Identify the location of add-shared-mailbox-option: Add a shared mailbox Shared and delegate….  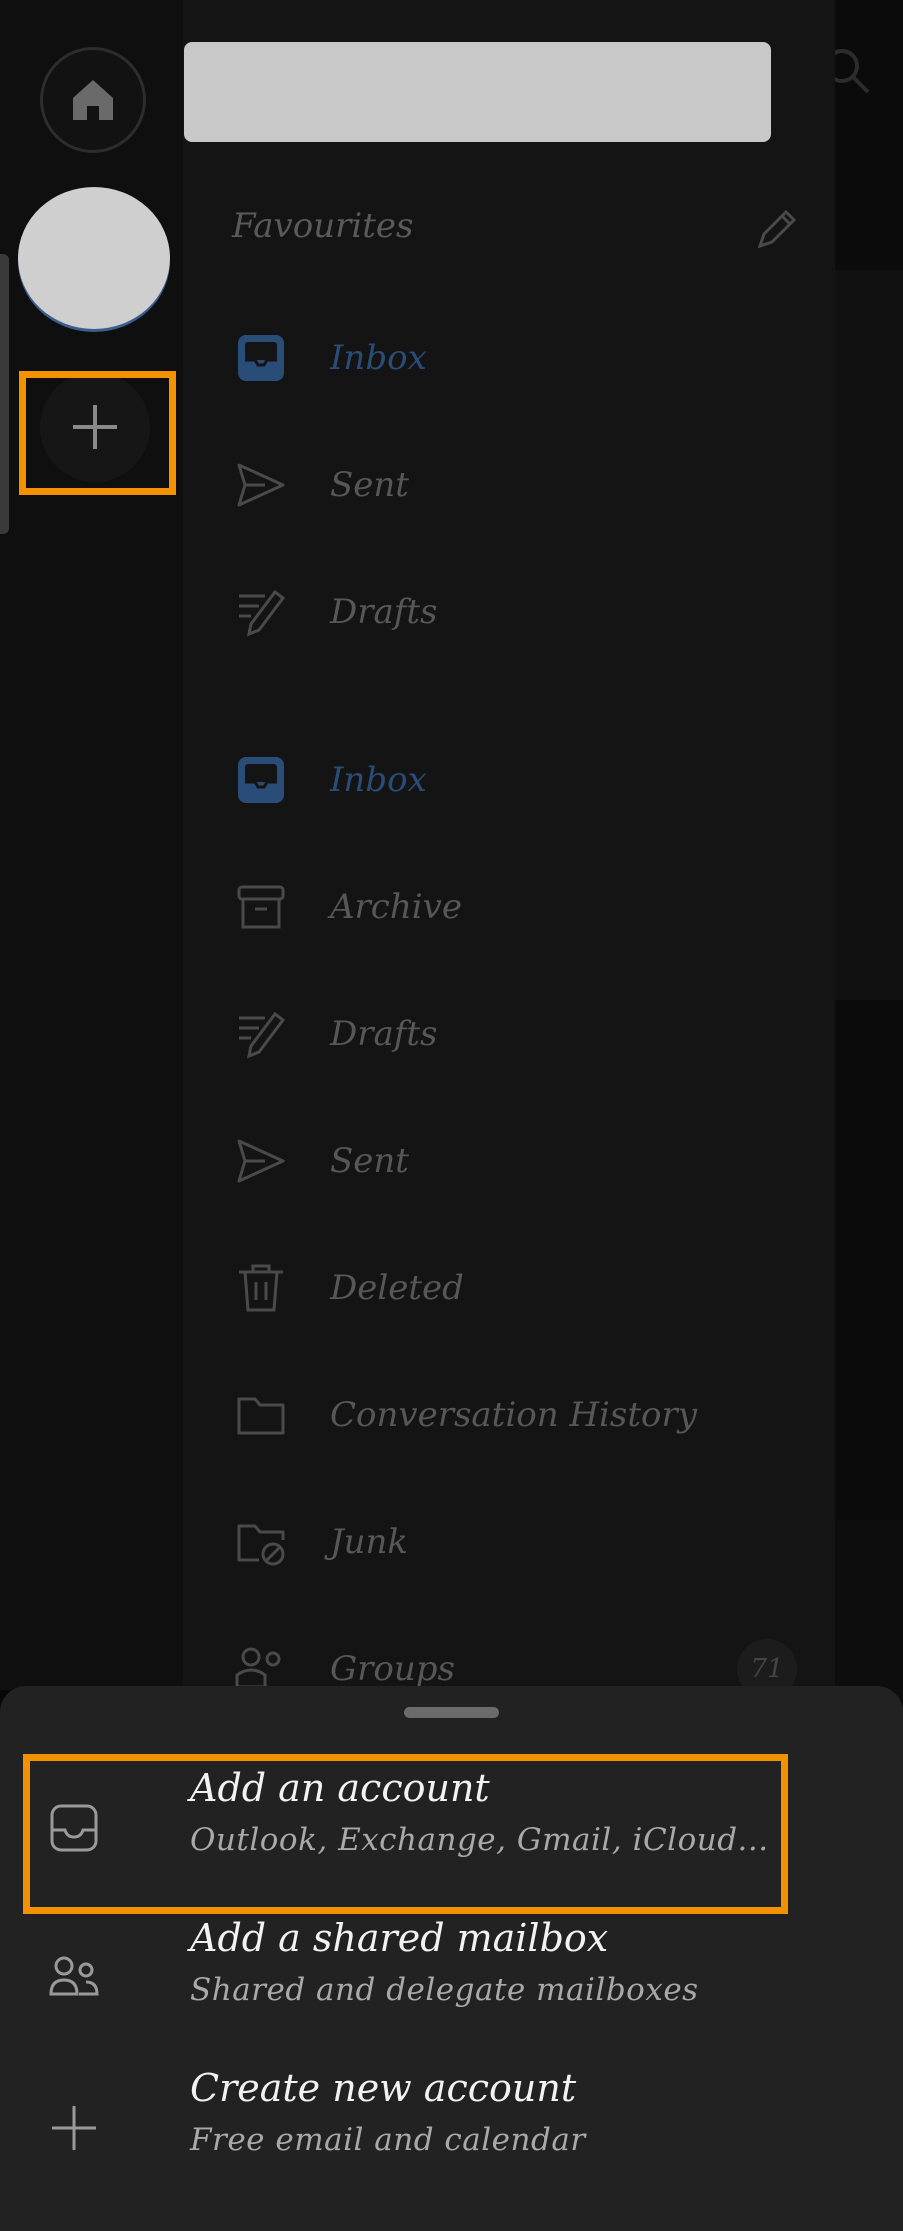
(451, 1981).